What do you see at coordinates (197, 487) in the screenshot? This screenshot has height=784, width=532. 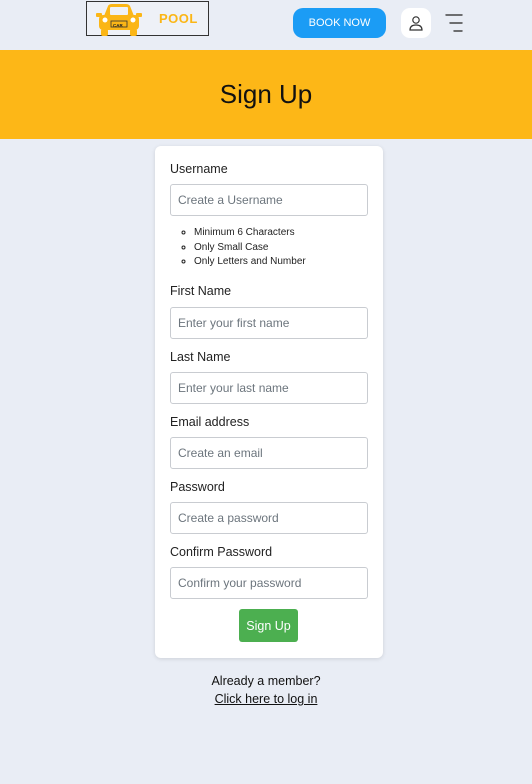 I see `password-label: Password` at bounding box center [197, 487].